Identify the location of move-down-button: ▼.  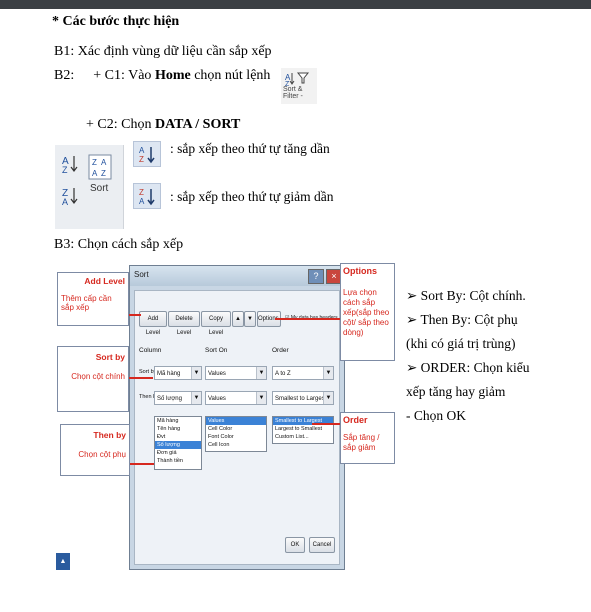
(250, 319).